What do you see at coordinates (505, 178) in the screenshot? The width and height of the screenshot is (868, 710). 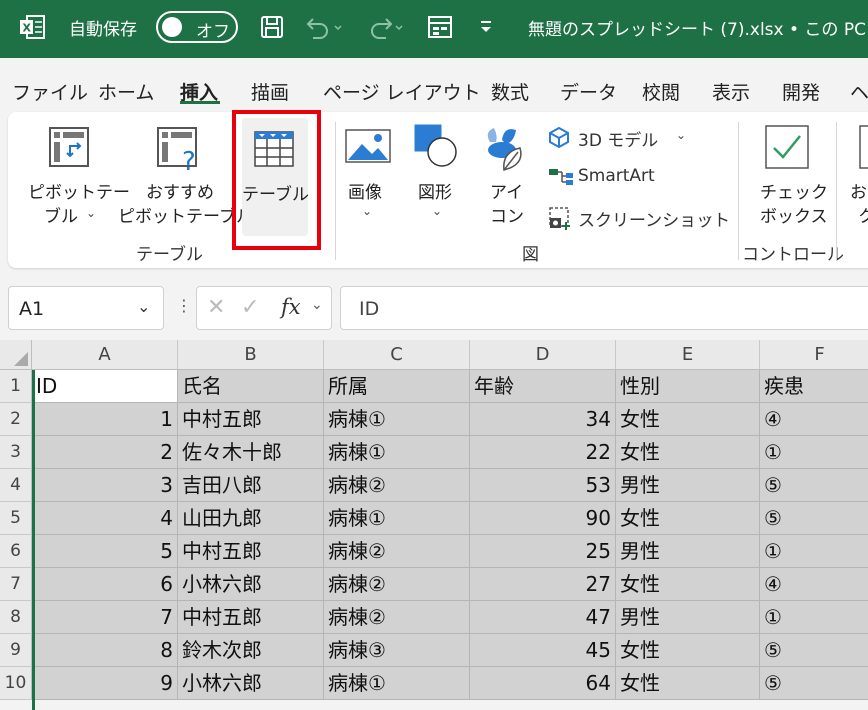 I see `icons-button` at bounding box center [505, 178].